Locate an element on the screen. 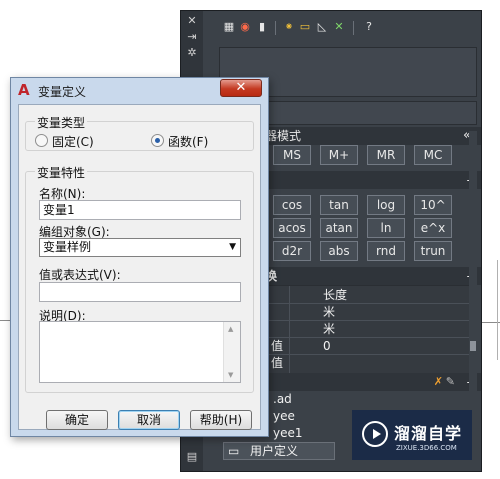  history-icon: ◉ is located at coordinates (245, 27).